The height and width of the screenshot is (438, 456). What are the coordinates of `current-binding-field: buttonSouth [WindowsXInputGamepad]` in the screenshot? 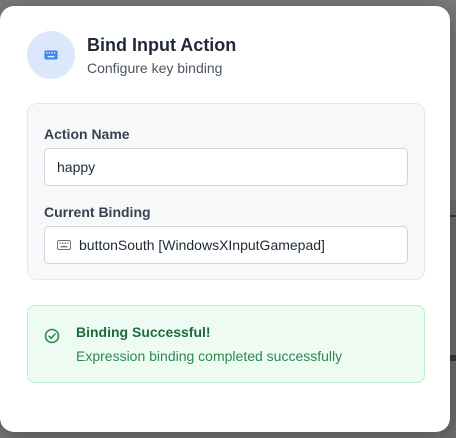 It's located at (226, 245).